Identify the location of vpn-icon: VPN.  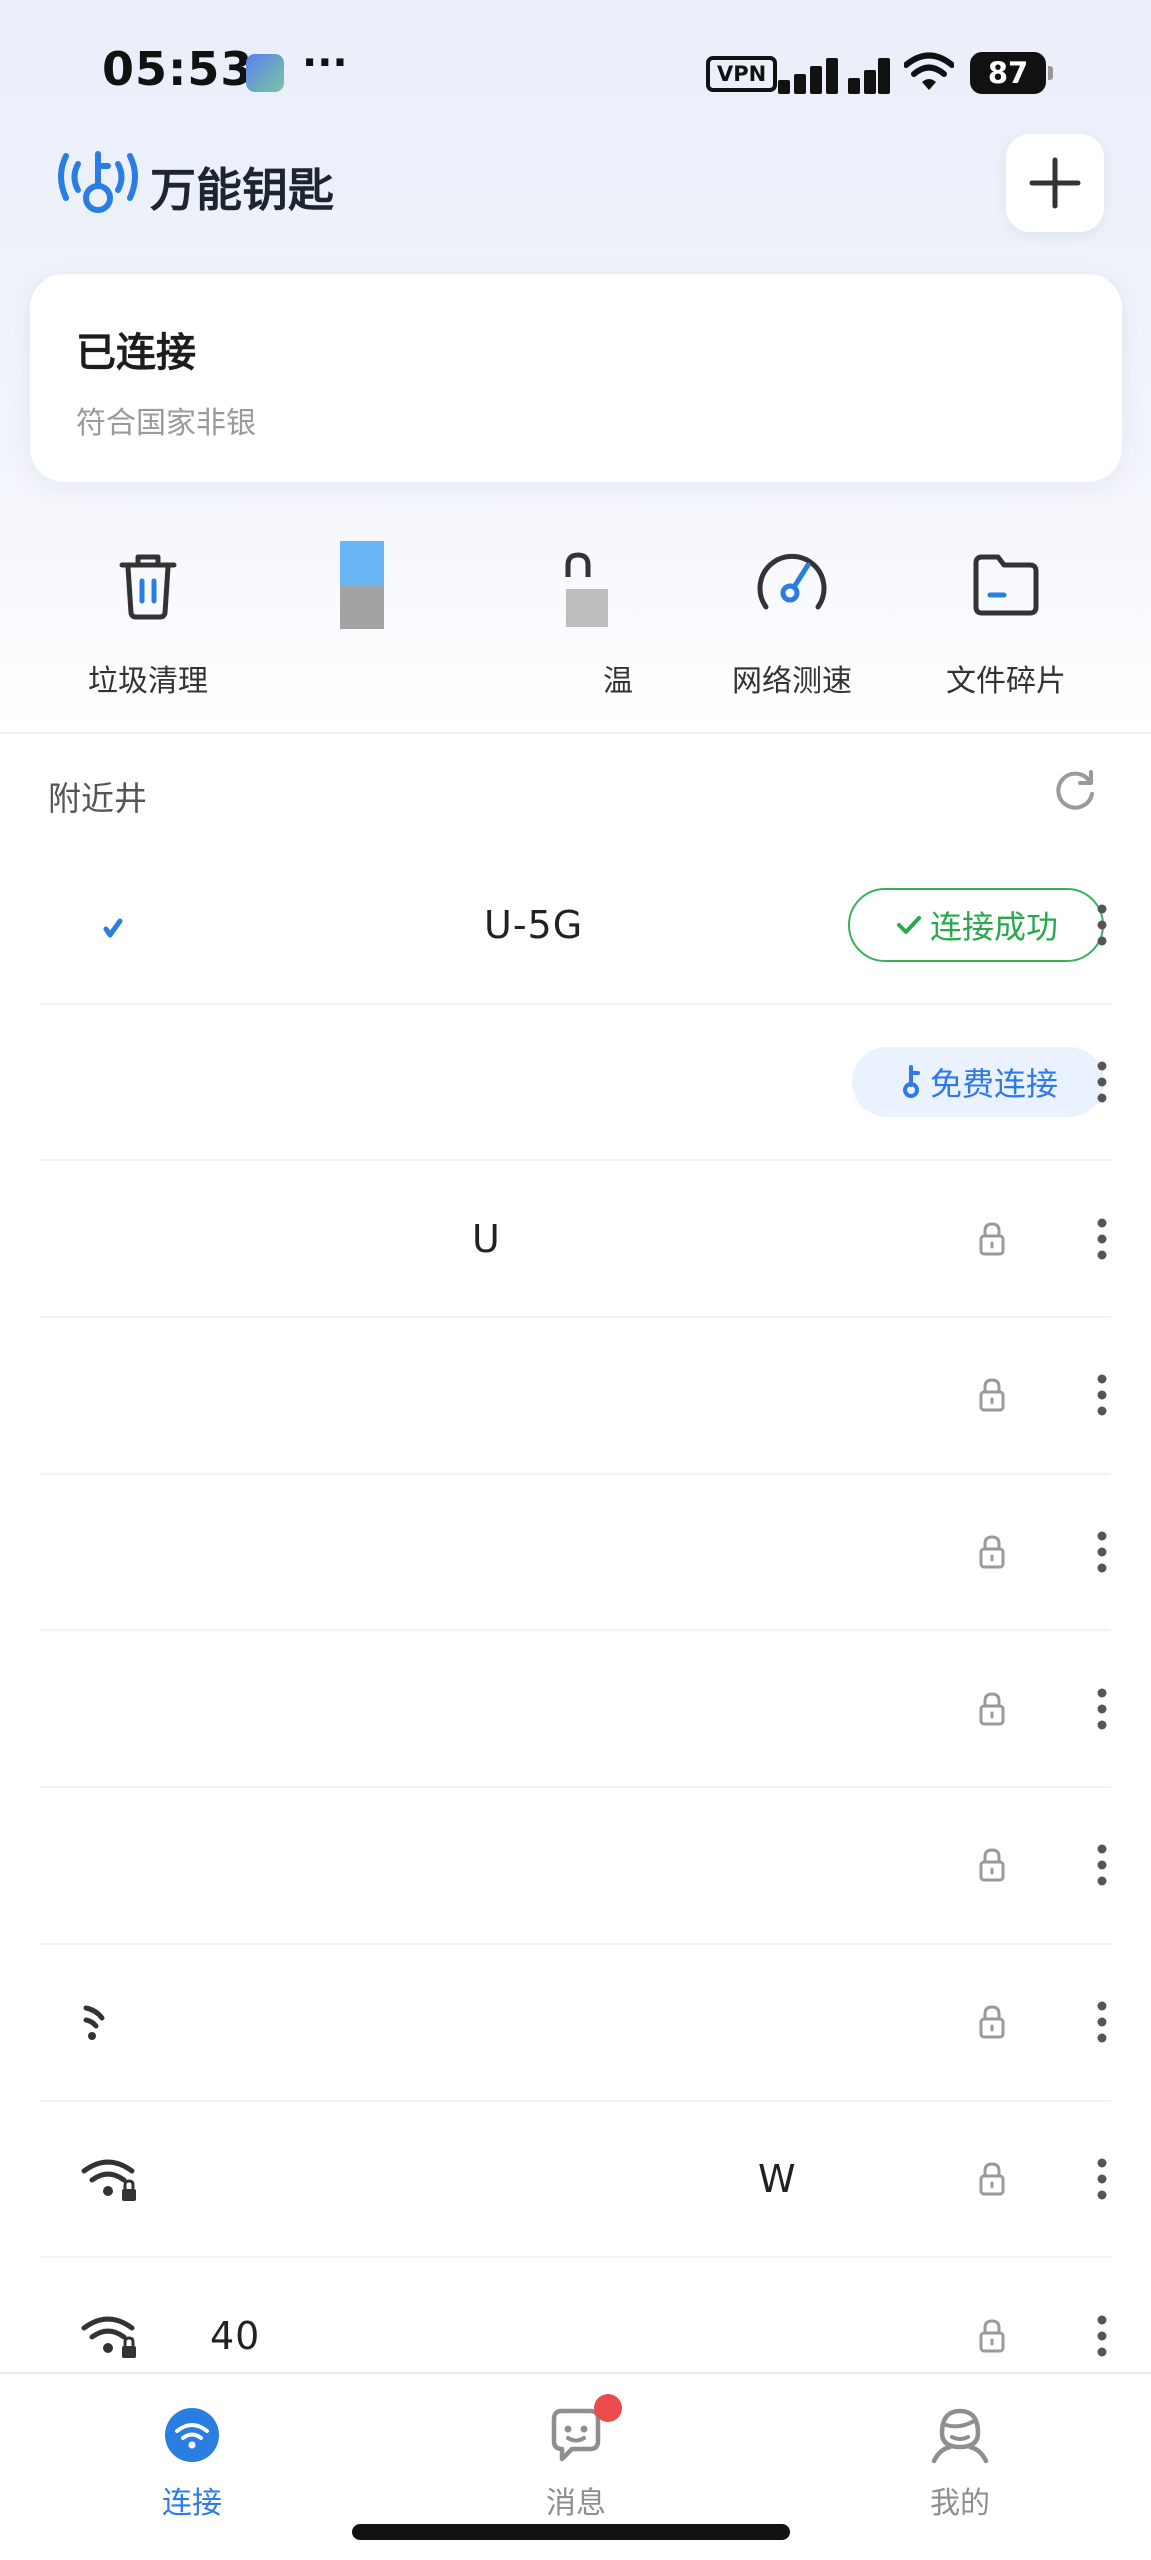
(742, 74).